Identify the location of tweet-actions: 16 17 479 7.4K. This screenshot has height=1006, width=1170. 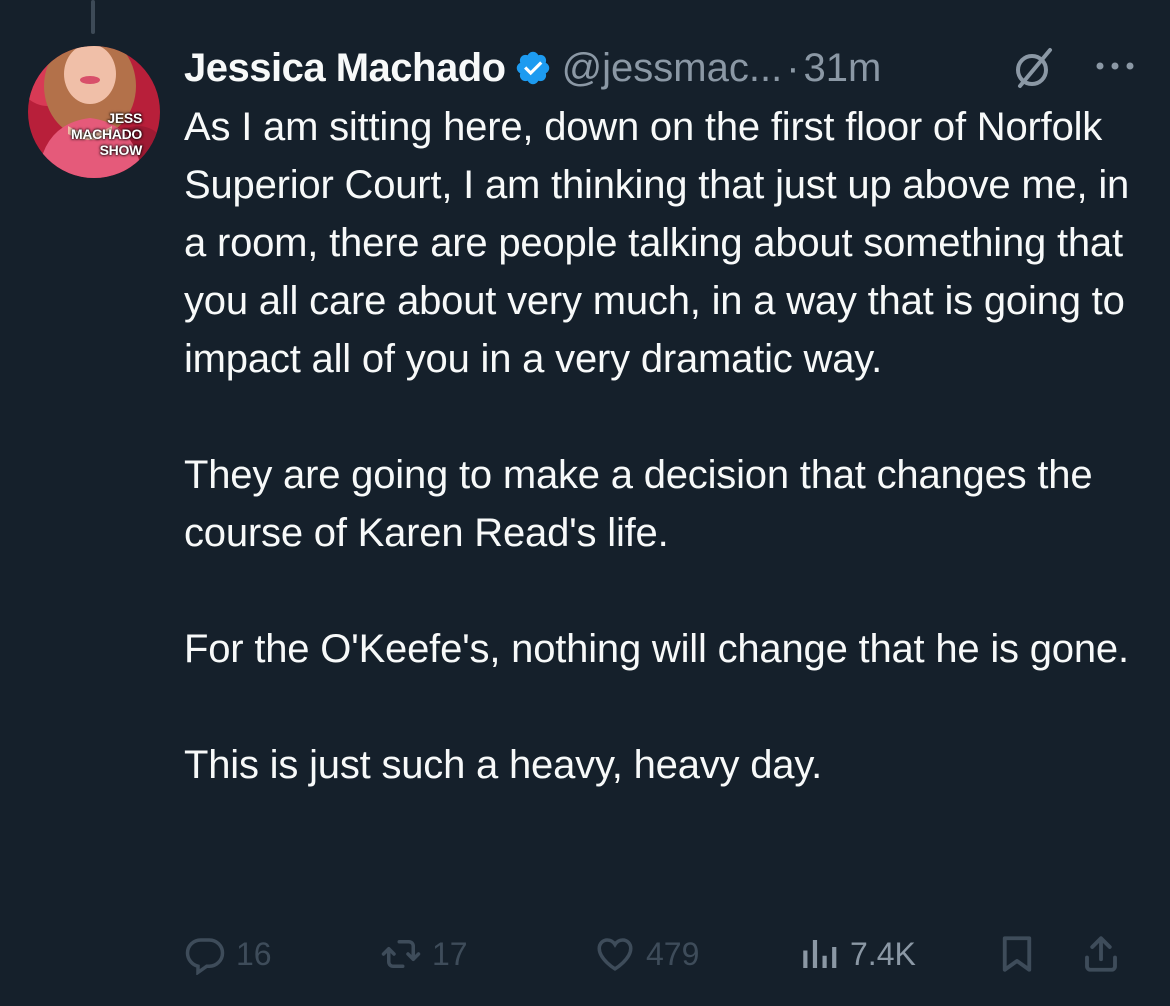
(664, 954).